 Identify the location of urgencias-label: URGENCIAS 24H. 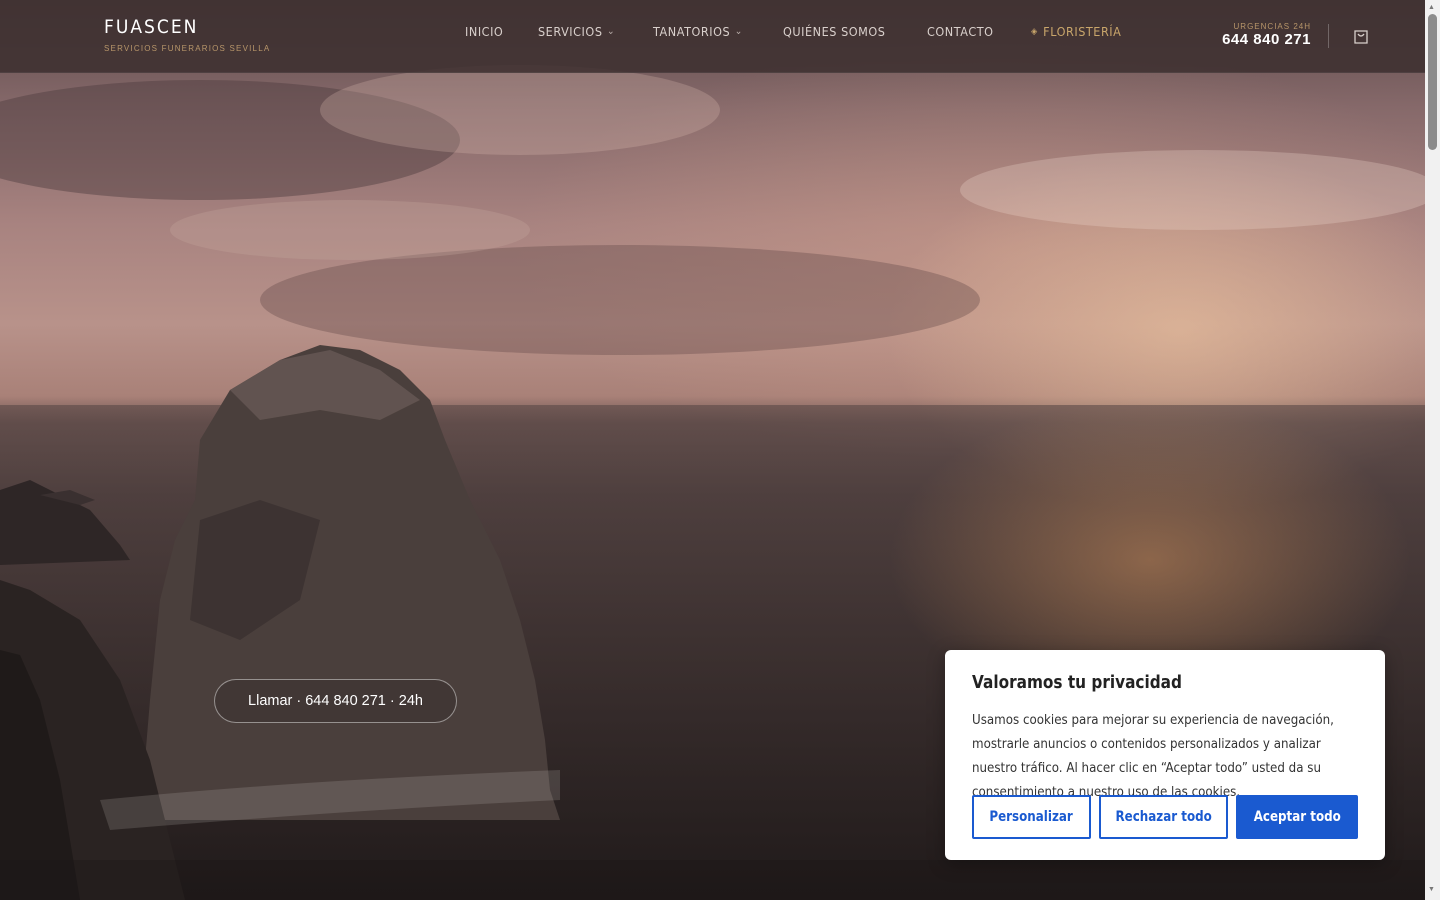
(1272, 26).